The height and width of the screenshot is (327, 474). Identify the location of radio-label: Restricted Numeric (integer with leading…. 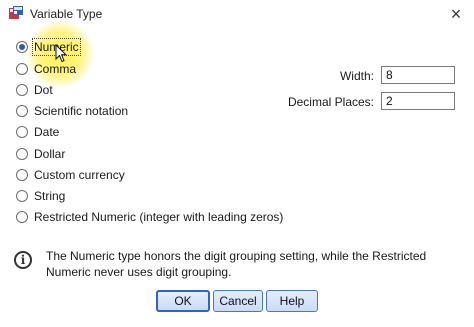
(159, 217).